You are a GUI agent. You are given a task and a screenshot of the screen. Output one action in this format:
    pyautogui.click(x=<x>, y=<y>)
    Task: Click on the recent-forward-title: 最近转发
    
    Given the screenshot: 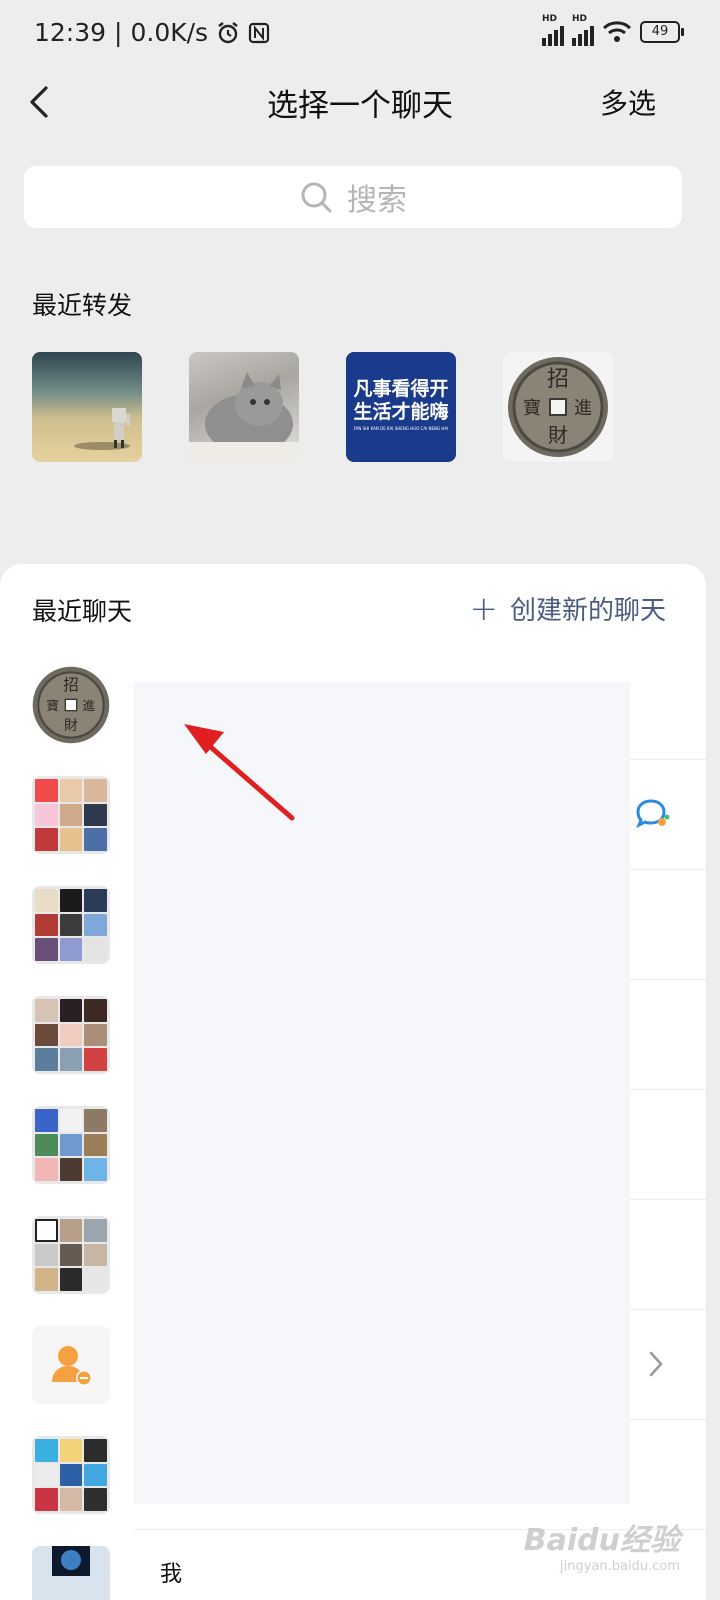 What is the action you would take?
    pyautogui.click(x=82, y=305)
    